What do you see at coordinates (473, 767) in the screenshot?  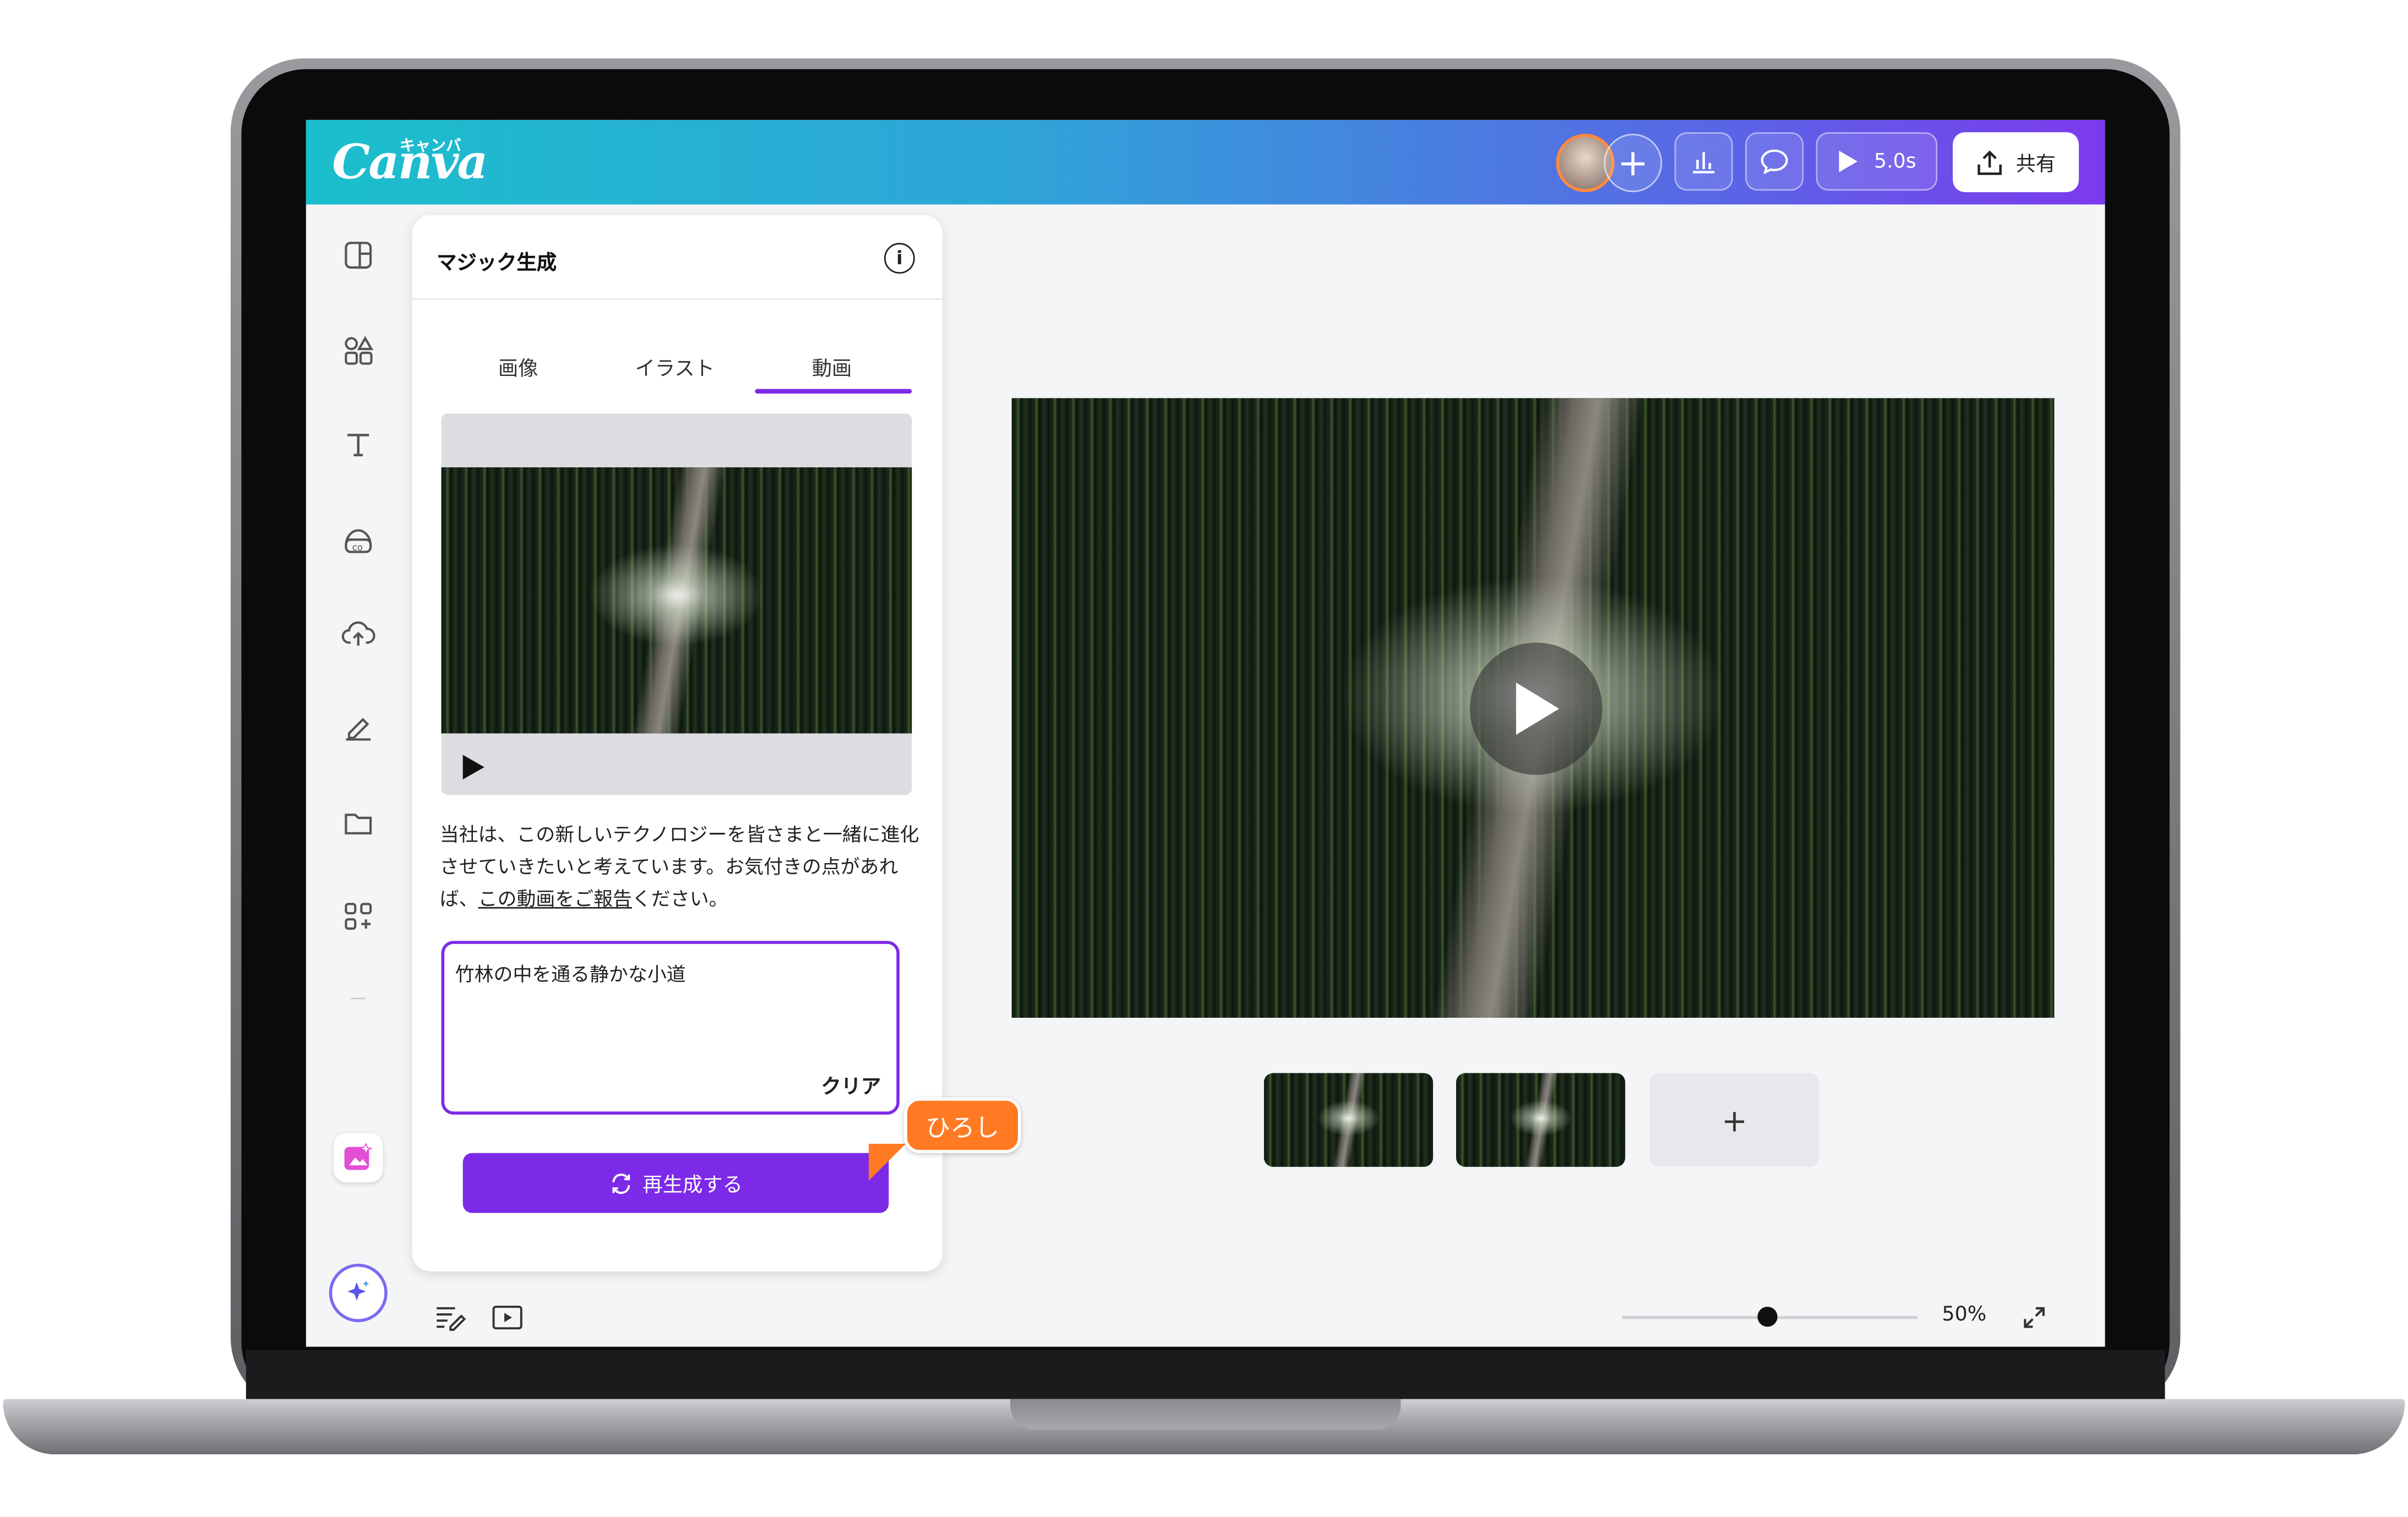 I see `preview-play-icon` at bounding box center [473, 767].